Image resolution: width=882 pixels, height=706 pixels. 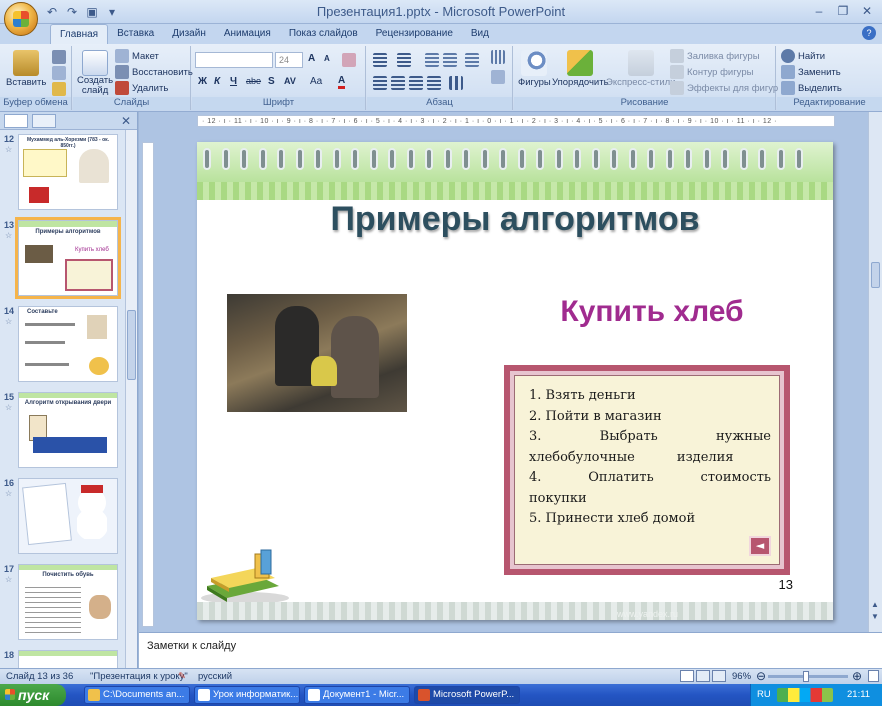 What do you see at coordinates (875, 604) in the screenshot?
I see `prev-slide-icon: ▲` at bounding box center [875, 604].